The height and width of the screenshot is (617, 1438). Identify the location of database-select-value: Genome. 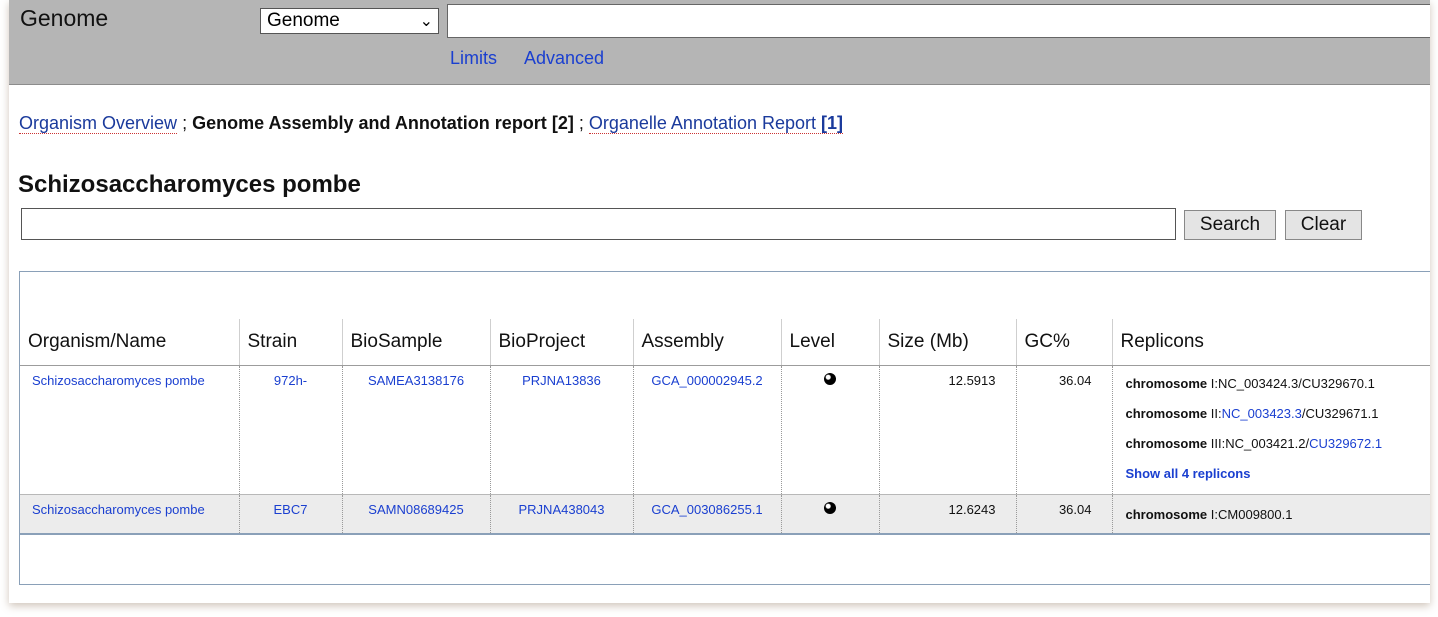
(303, 20).